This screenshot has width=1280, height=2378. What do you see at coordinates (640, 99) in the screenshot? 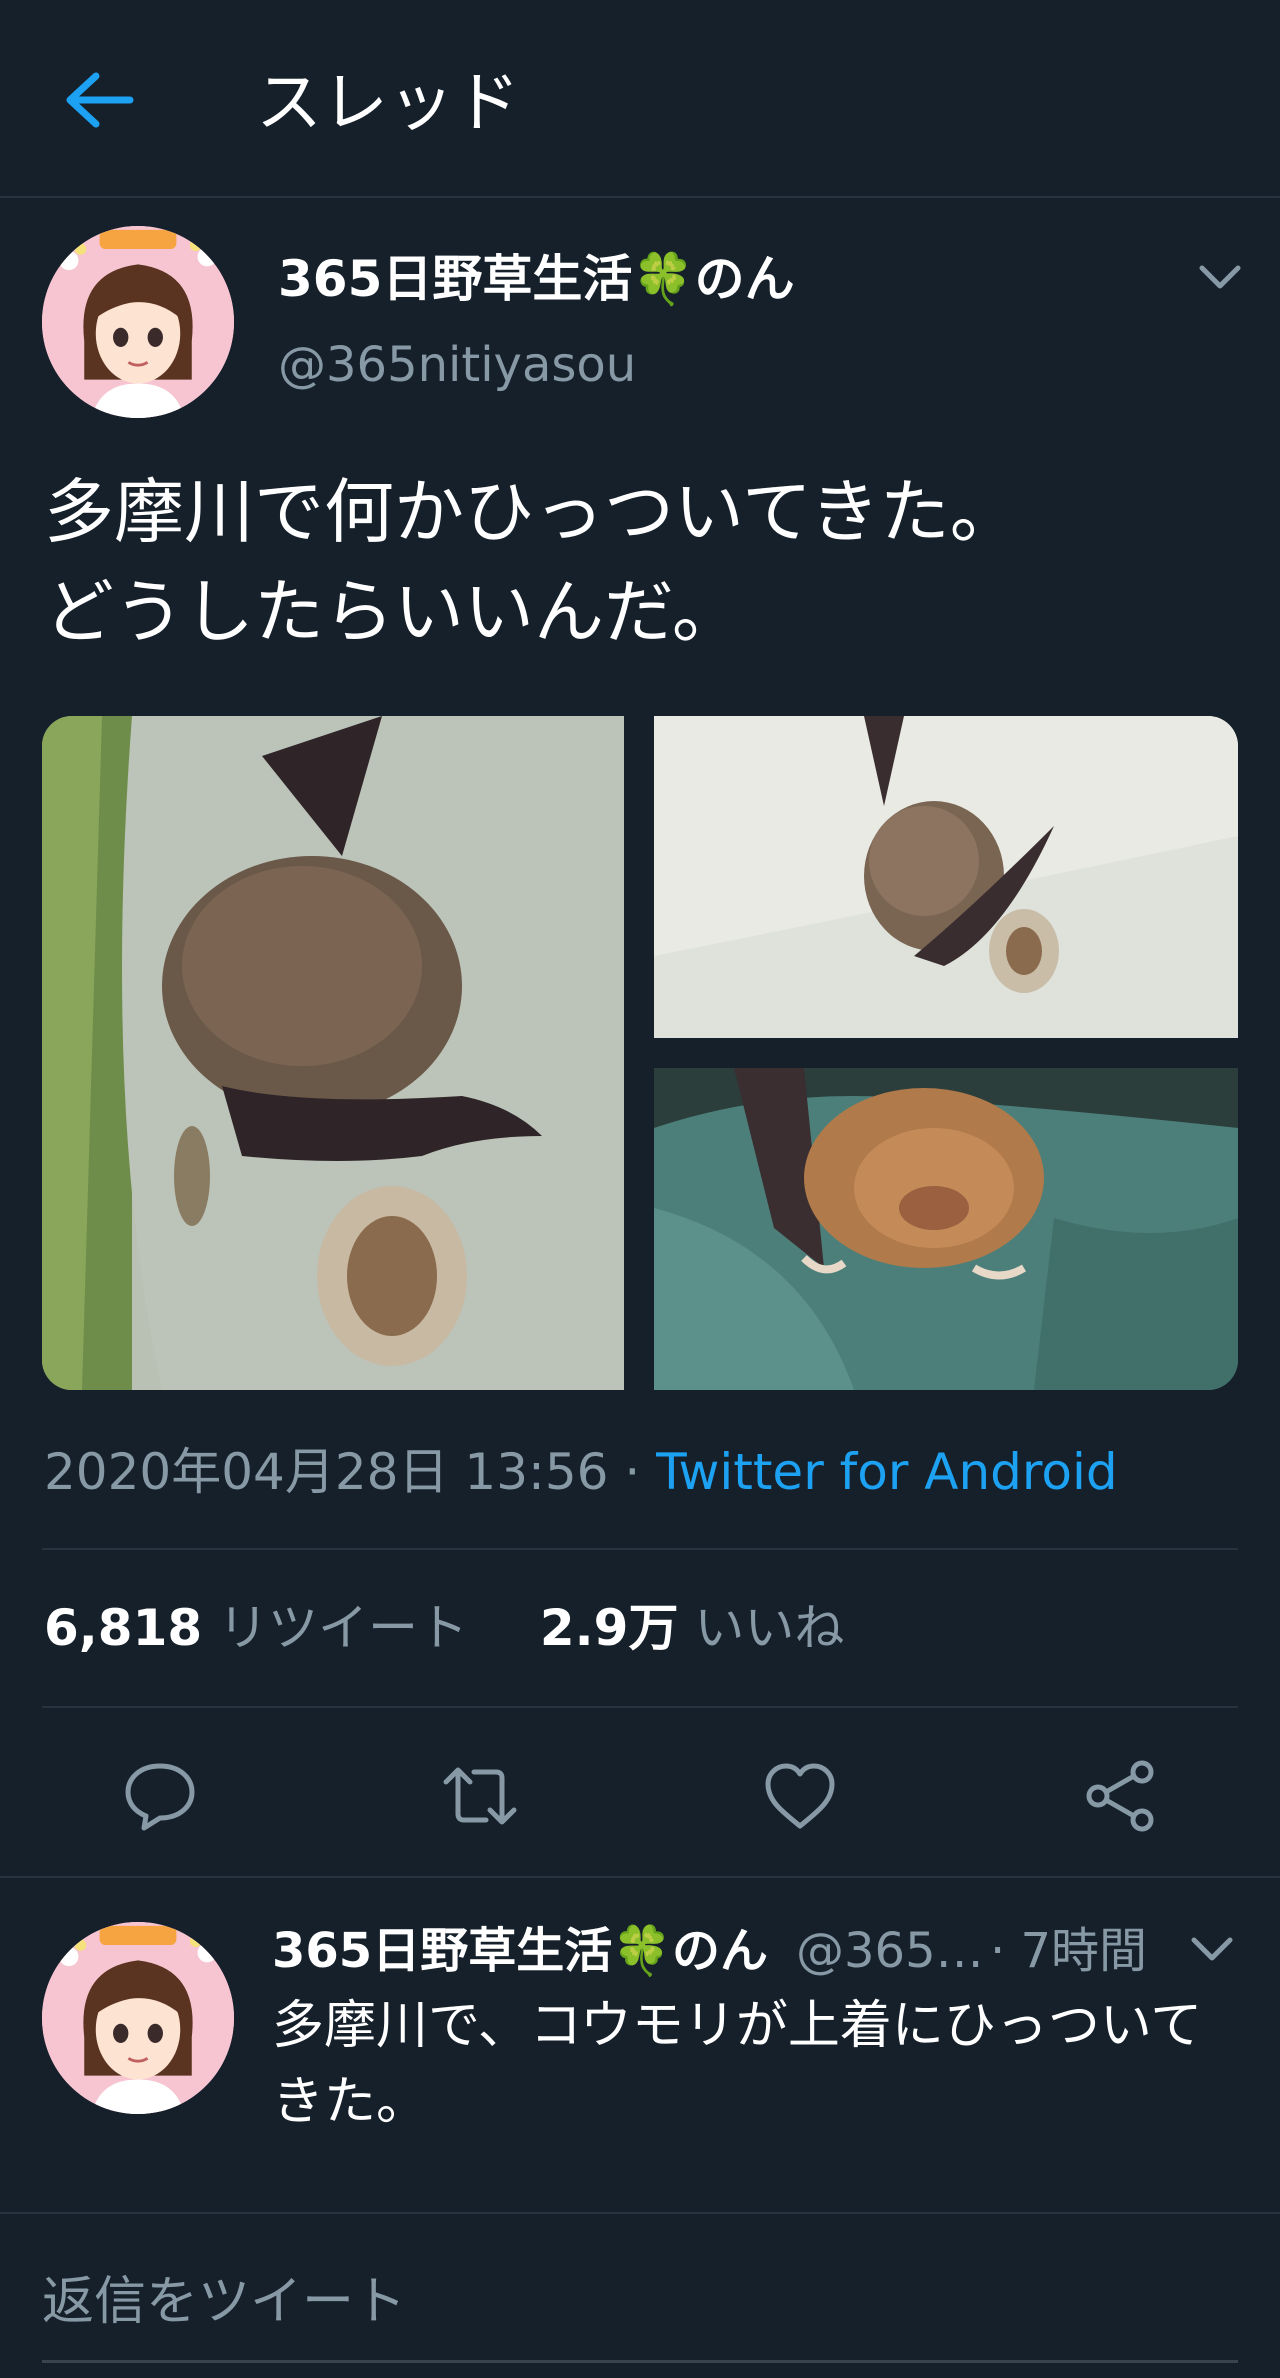
I see `top-bar: スレッド` at bounding box center [640, 99].